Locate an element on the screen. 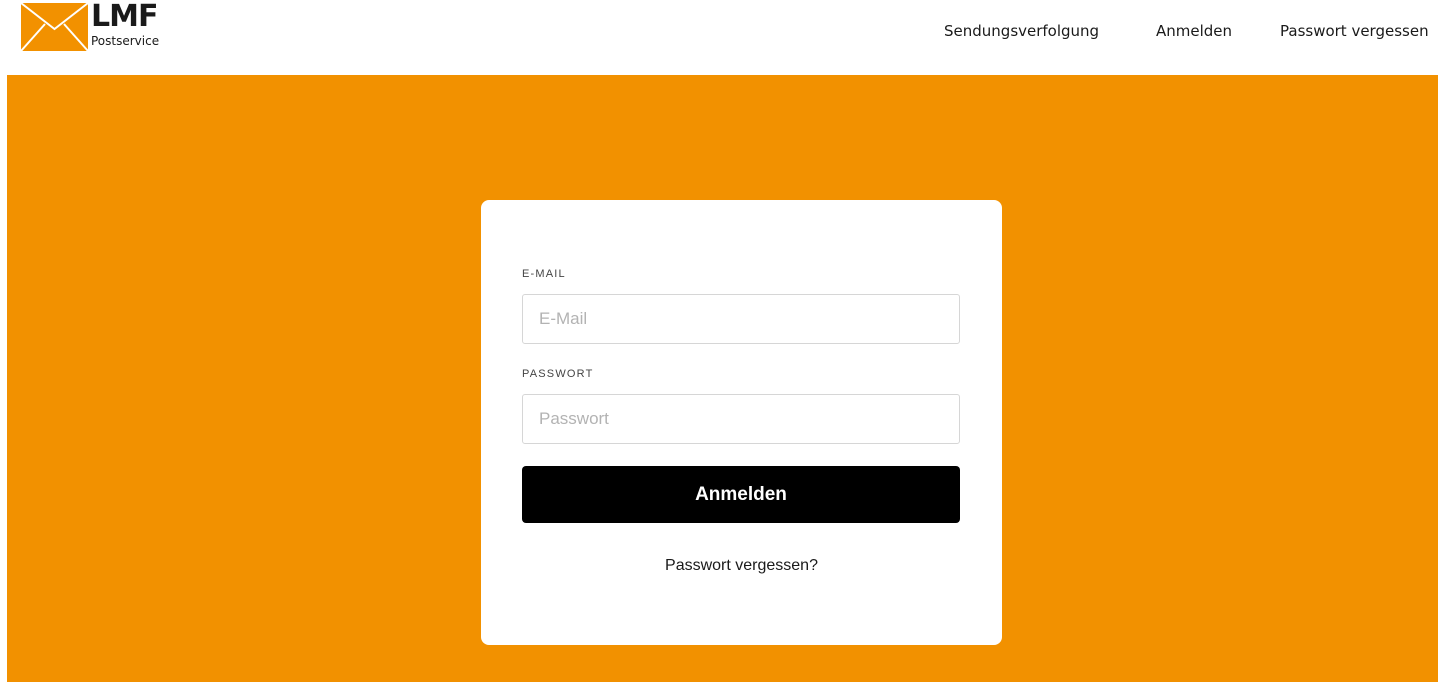 The height and width of the screenshot is (682, 1438). login-button: Anmelden is located at coordinates (741, 494).